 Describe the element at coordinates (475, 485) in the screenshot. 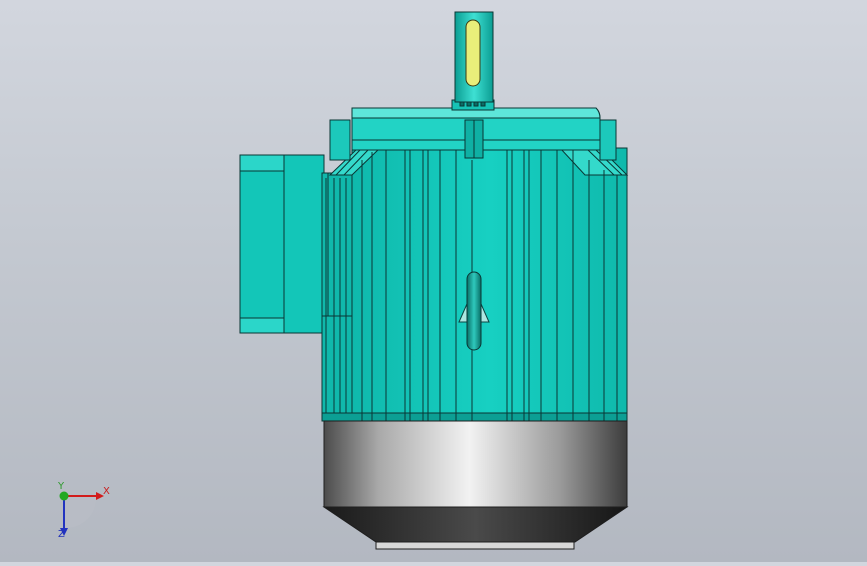

I see `fan-cover` at that location.